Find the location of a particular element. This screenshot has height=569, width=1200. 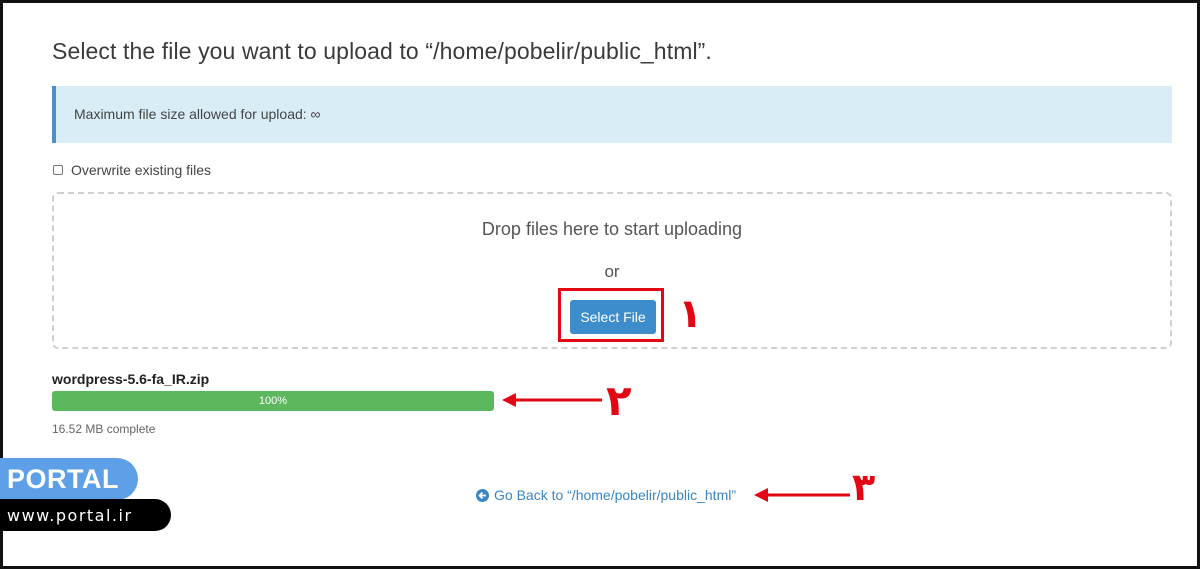

upload-progress-label: 100% is located at coordinates (273, 401).